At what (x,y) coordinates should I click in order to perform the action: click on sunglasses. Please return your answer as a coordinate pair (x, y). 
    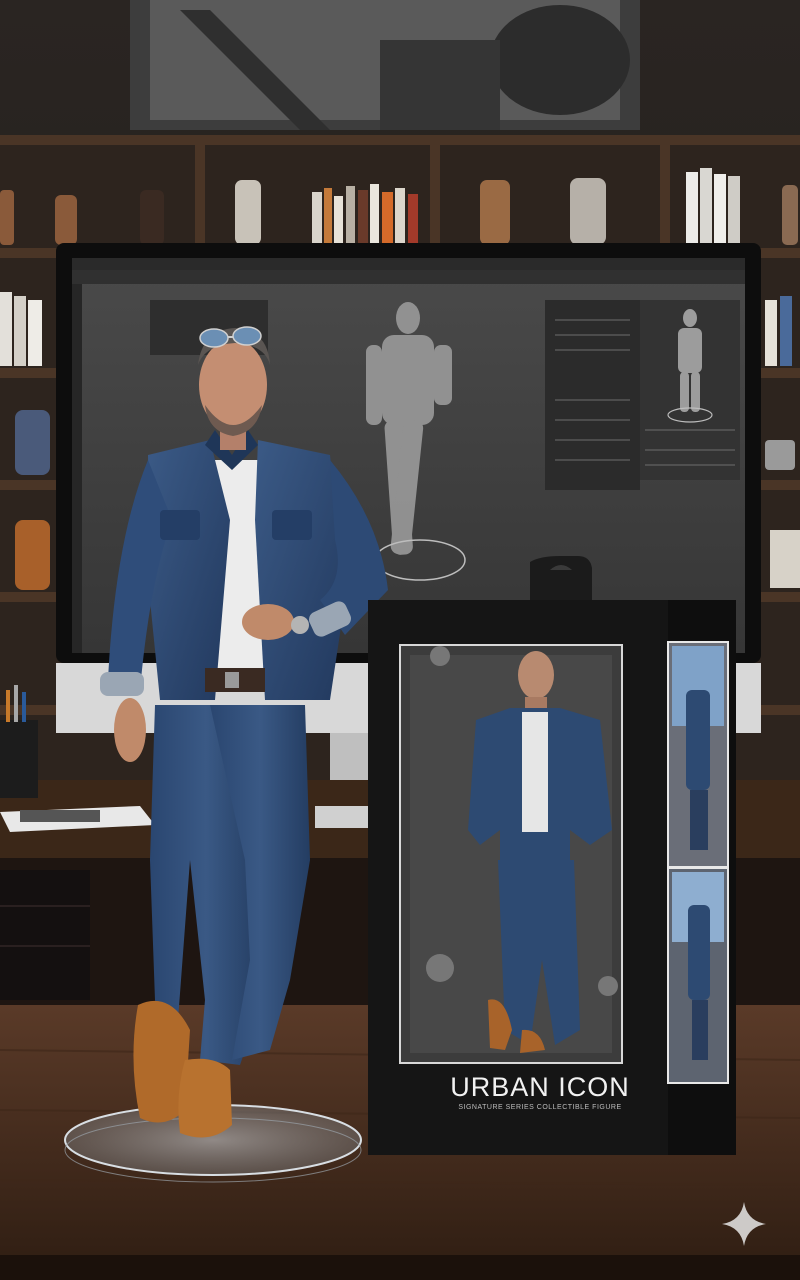
    Looking at the image, I should click on (214, 338).